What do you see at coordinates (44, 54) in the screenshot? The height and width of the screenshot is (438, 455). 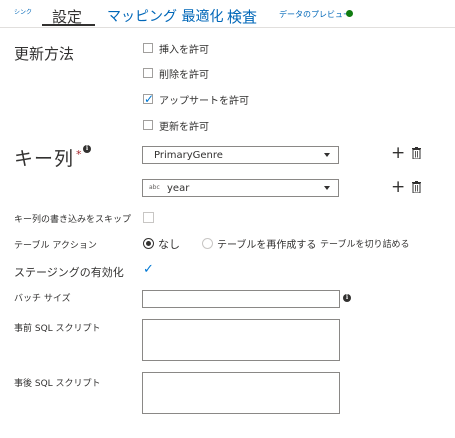 I see `update-method-label: 更新方法` at bounding box center [44, 54].